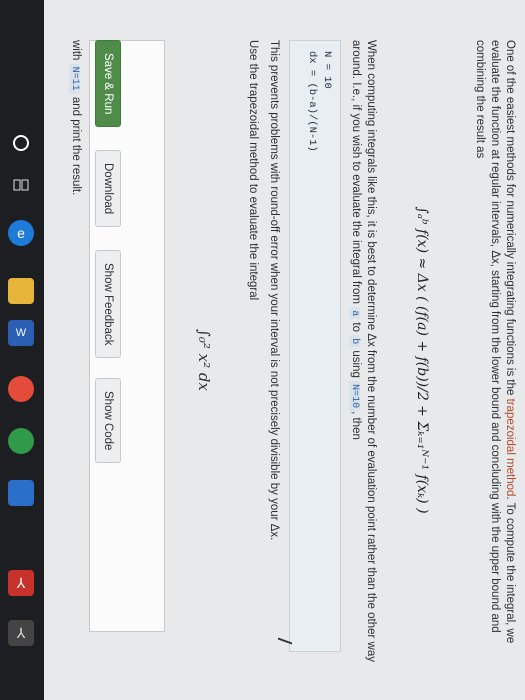  What do you see at coordinates (21, 493) in the screenshot?
I see `taskbar-blue-app-icon` at bounding box center [21, 493].